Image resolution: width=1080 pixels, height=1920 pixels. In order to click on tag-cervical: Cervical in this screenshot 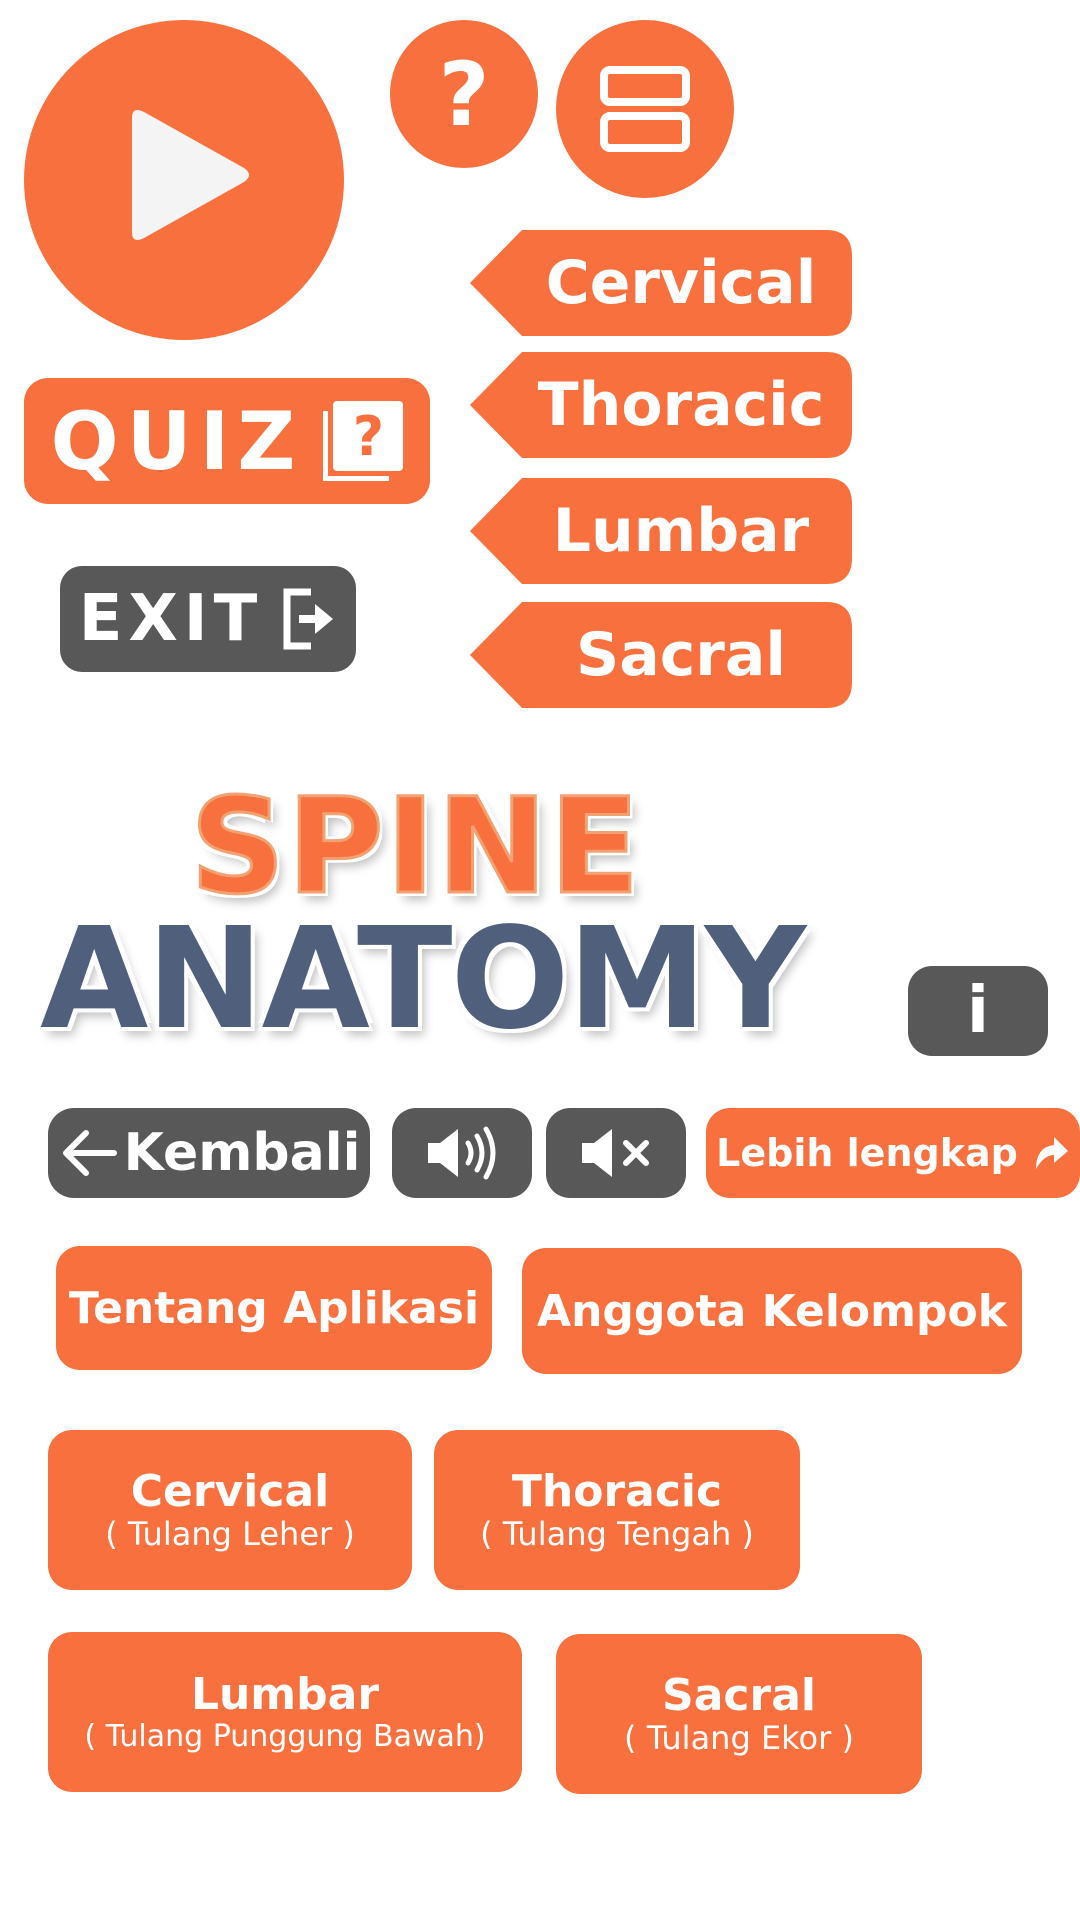, I will do `click(661, 283)`.